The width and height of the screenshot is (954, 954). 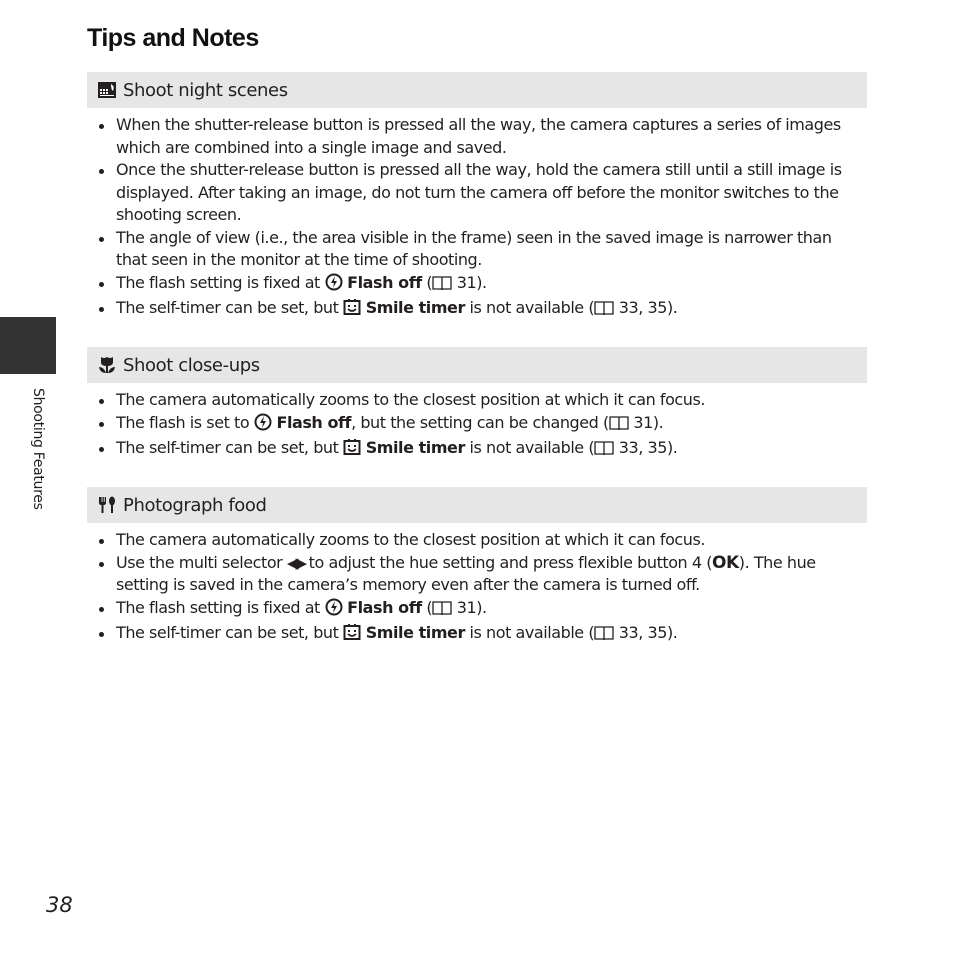 I want to click on multi-selector-left-right-icon: ◀▶, so click(x=296, y=562).